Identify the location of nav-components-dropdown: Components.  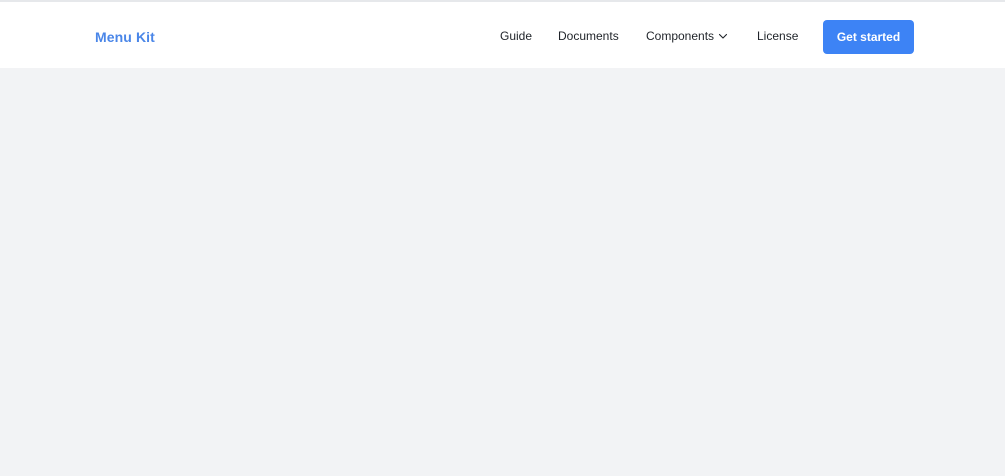
(687, 36).